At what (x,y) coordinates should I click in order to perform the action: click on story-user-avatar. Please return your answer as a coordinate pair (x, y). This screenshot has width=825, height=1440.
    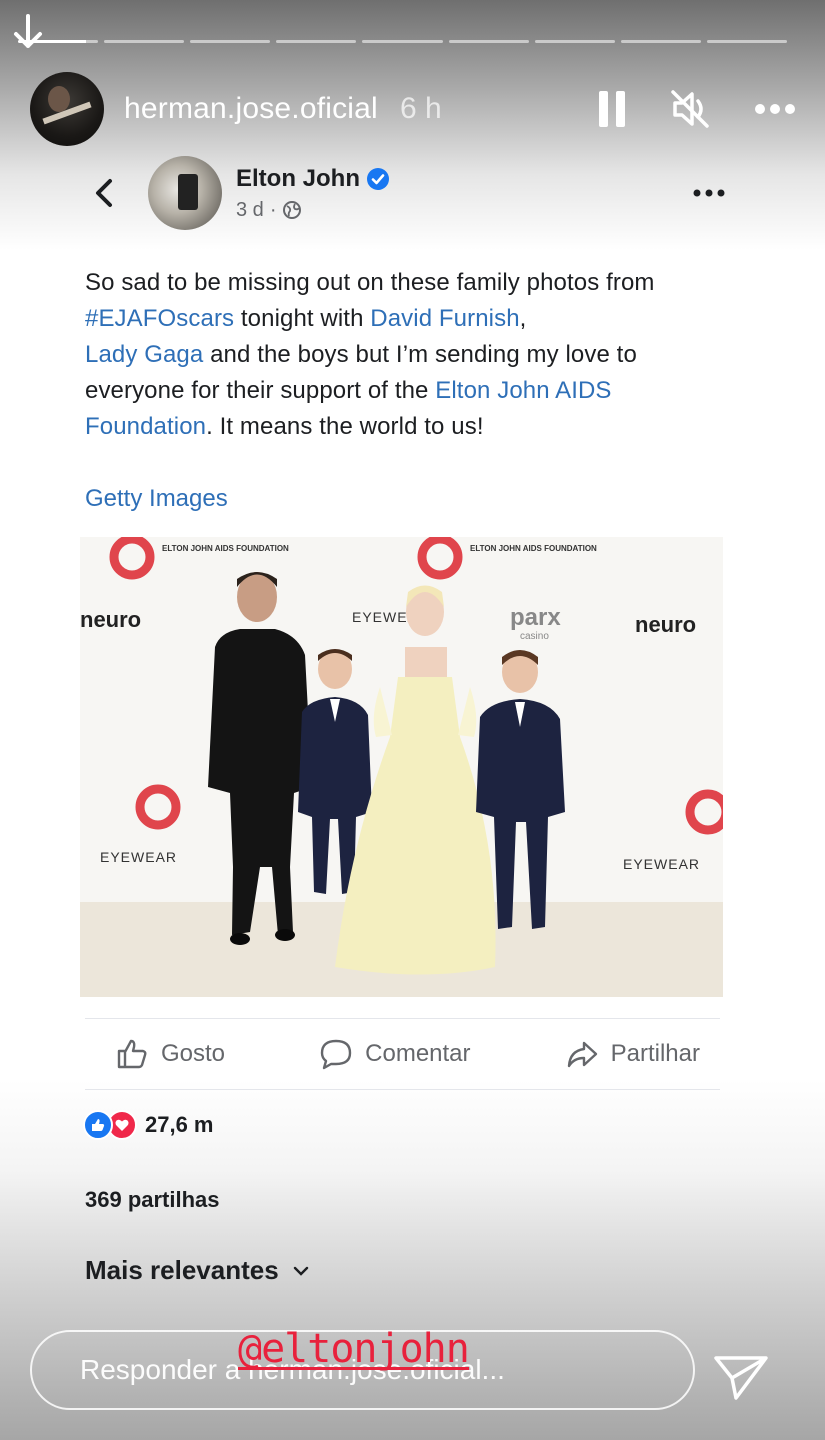
    Looking at the image, I should click on (67, 109).